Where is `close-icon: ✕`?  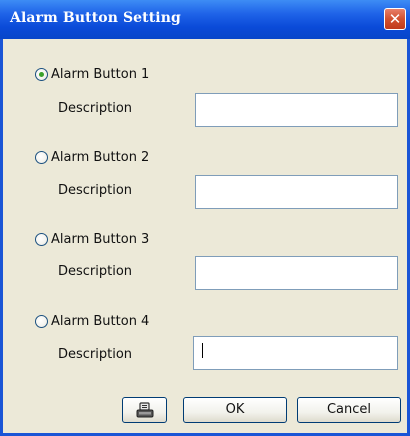 close-icon: ✕ is located at coordinates (395, 19).